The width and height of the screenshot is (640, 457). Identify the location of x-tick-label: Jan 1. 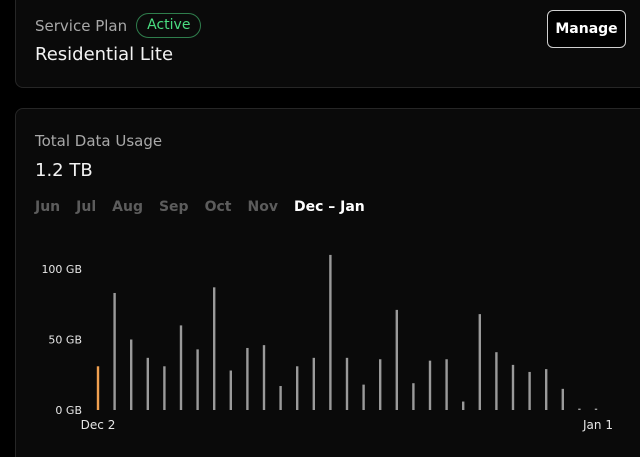
(597, 425).